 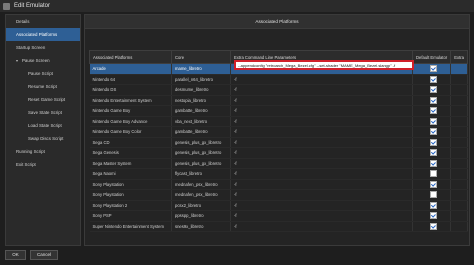 I want to click on sidebar-item: Exit Script, so click(x=43, y=164).